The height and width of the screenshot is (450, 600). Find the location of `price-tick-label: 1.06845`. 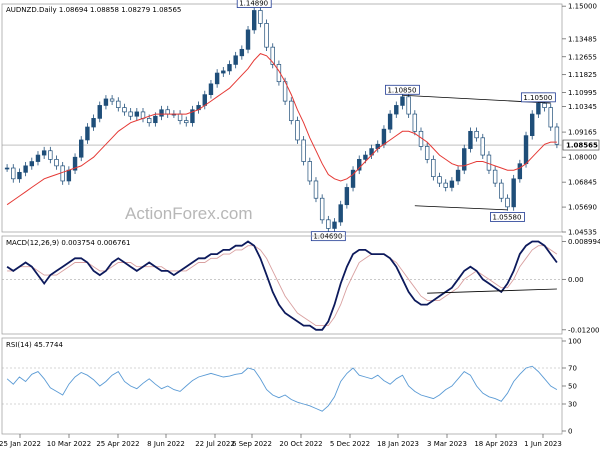

price-tick-label: 1.06845 is located at coordinates (582, 183).